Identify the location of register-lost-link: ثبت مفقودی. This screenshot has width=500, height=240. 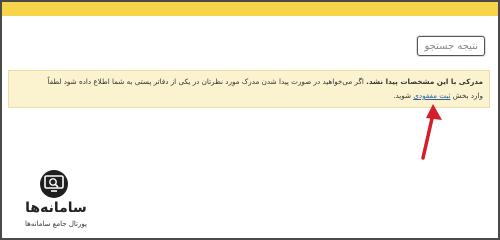
(431, 95).